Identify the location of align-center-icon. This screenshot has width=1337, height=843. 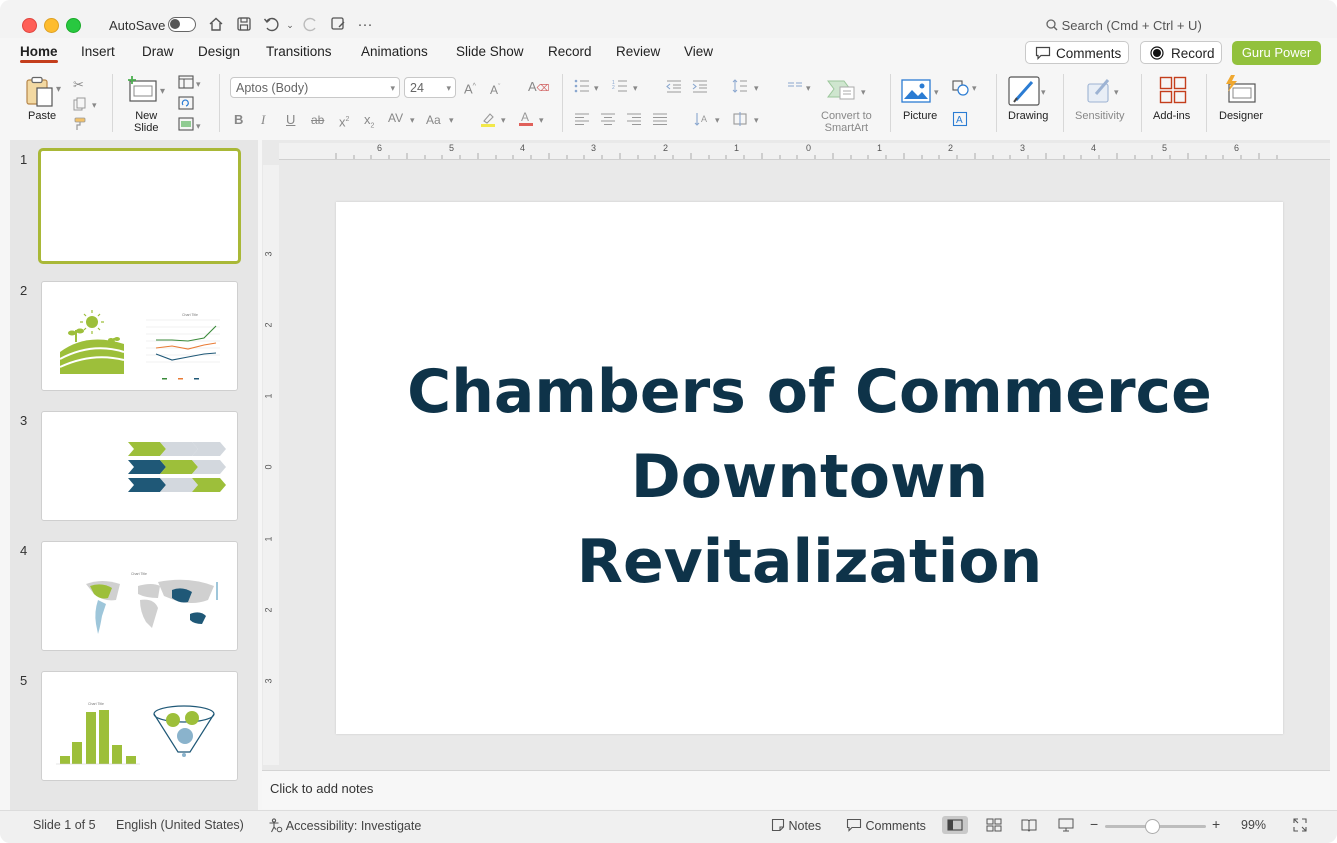
(608, 121).